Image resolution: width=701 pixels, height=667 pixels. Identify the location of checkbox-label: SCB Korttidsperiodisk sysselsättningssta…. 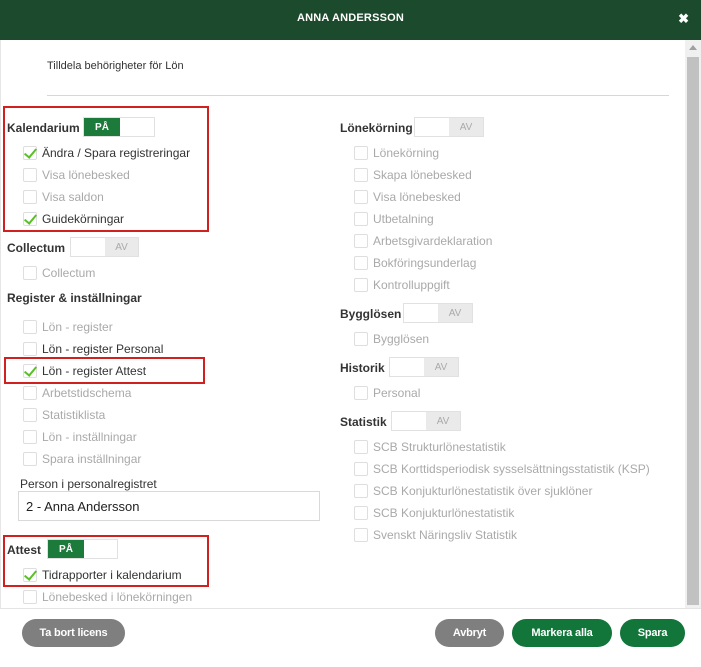
(511, 469).